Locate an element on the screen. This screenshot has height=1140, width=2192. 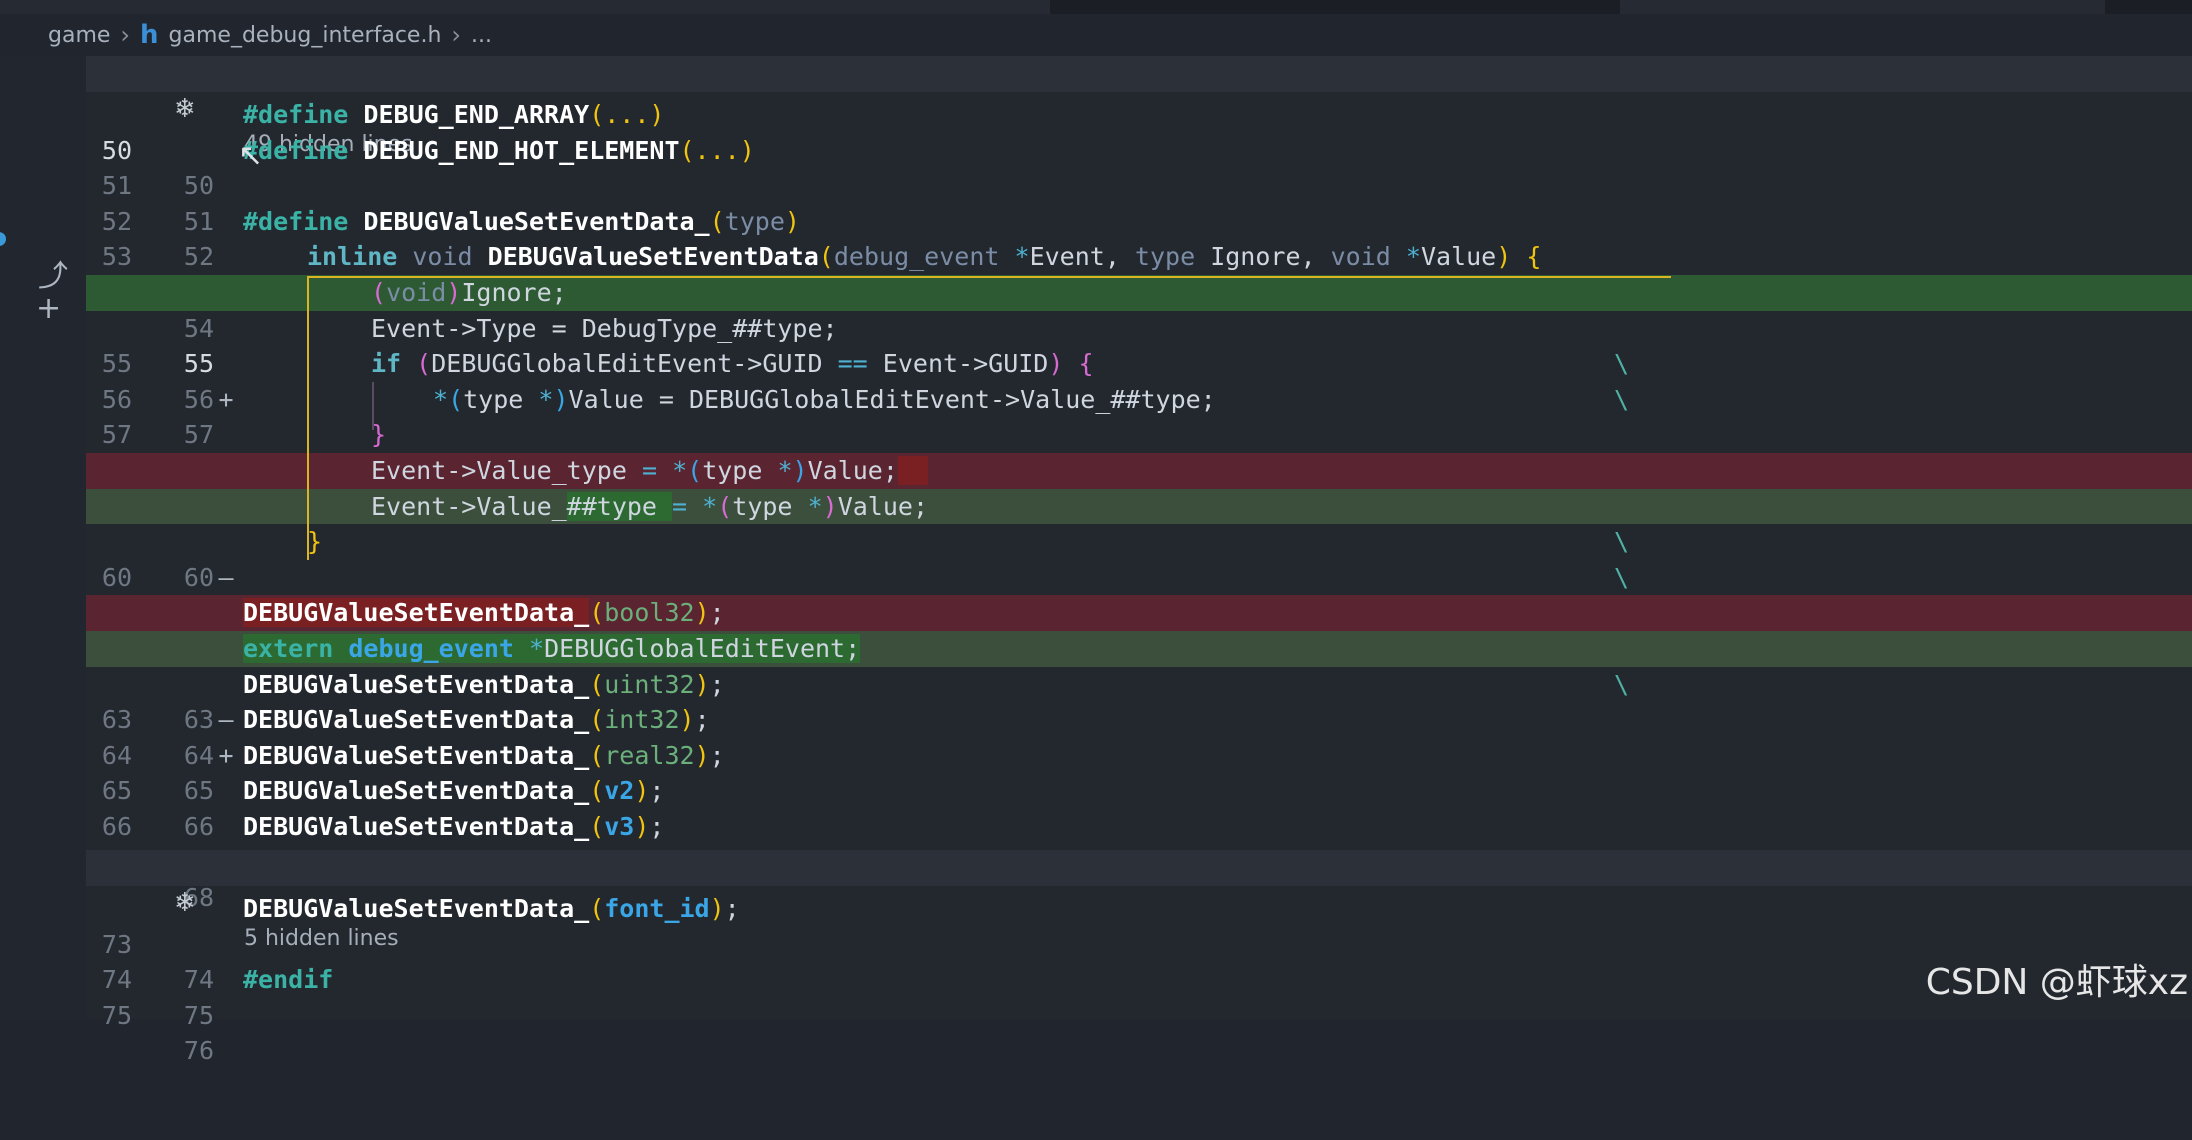
mouse-cursor-icon: ↖ is located at coordinates (251, 155).